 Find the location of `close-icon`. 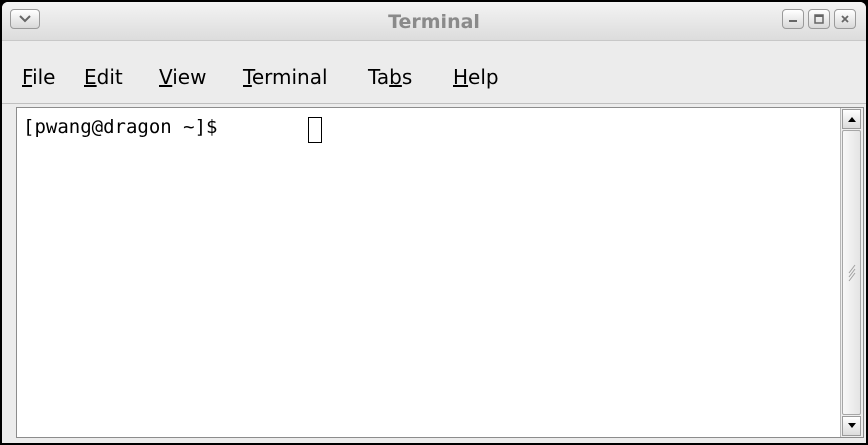

close-icon is located at coordinates (845, 19).